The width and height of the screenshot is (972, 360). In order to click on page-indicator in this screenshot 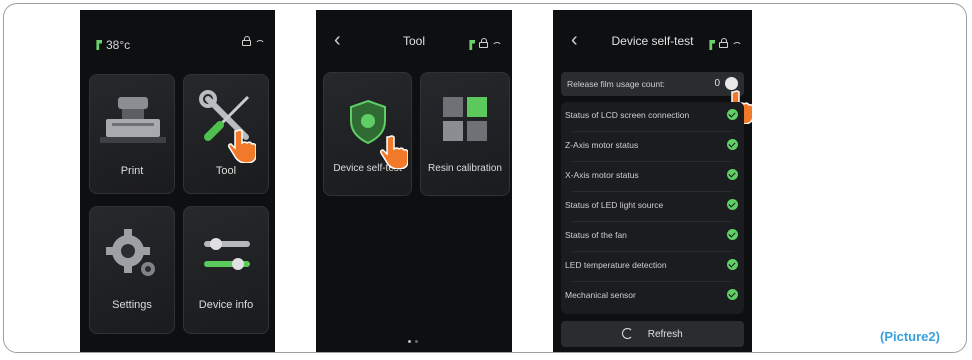, I will do `click(413, 341)`.